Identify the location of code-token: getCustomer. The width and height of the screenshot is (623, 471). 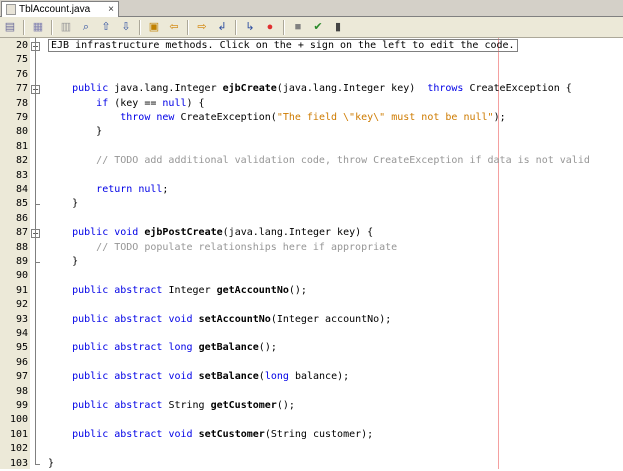
(243, 405).